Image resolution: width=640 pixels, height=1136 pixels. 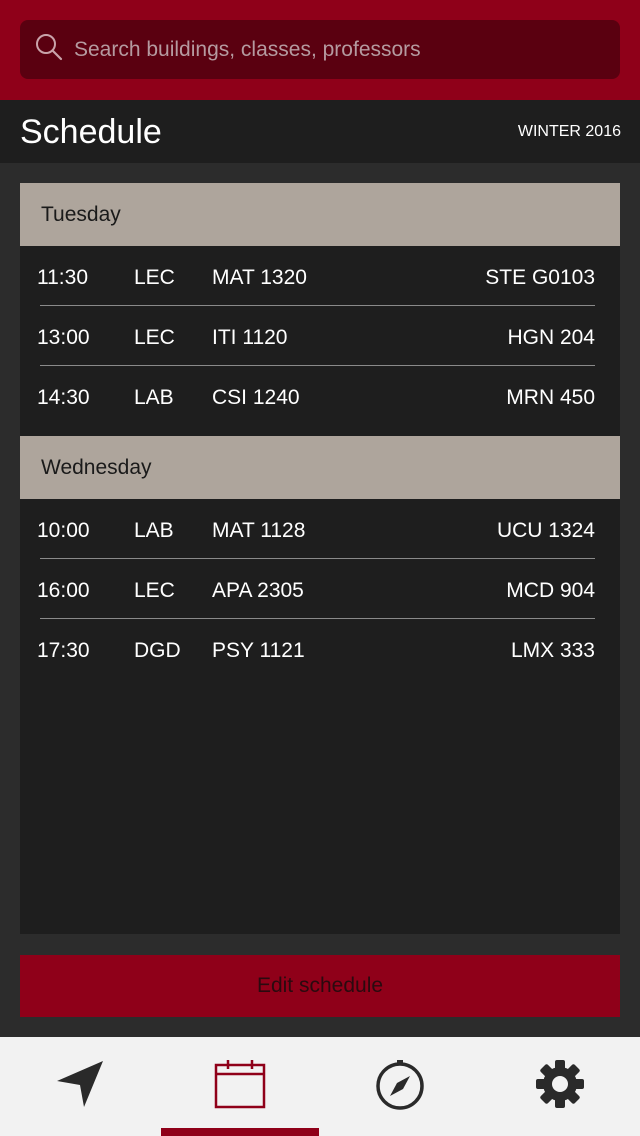 What do you see at coordinates (320, 396) in the screenshot?
I see `class-row: 14:30 LAB CSI 1240 MRN 450` at bounding box center [320, 396].